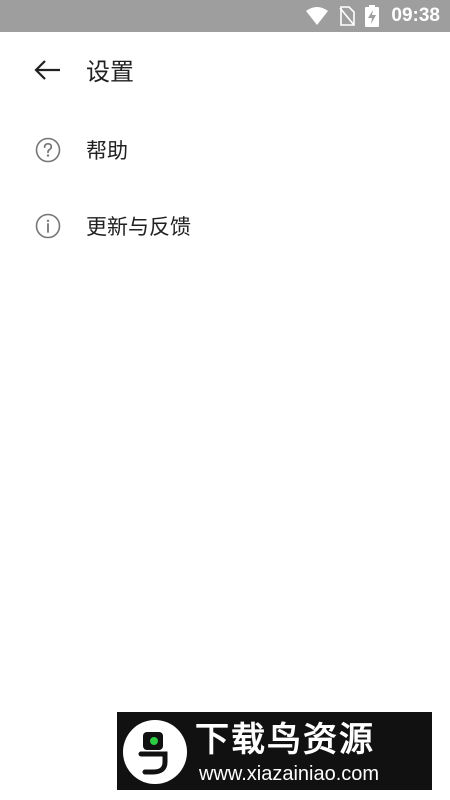 The image size is (450, 800). I want to click on watermark-title: 下载鸟资源, so click(285, 740).